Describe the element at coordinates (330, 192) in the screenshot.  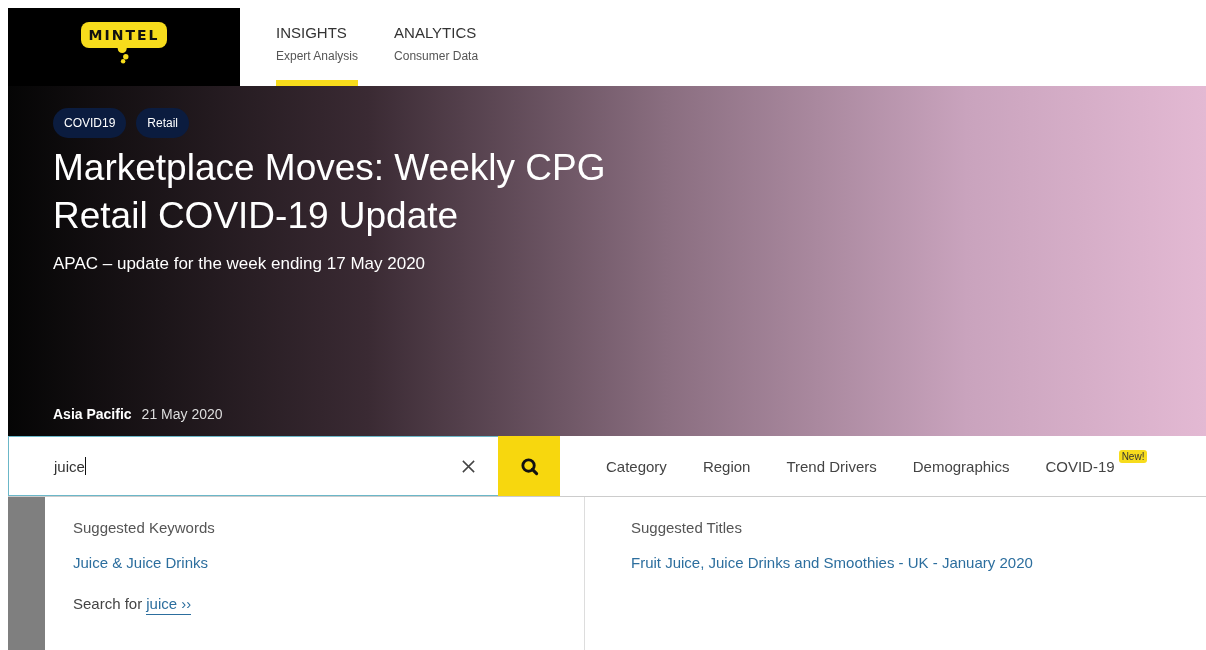
I see `hero-title: Marketplace Moves: Weekly CPG Retail COVID-19 Update` at that location.